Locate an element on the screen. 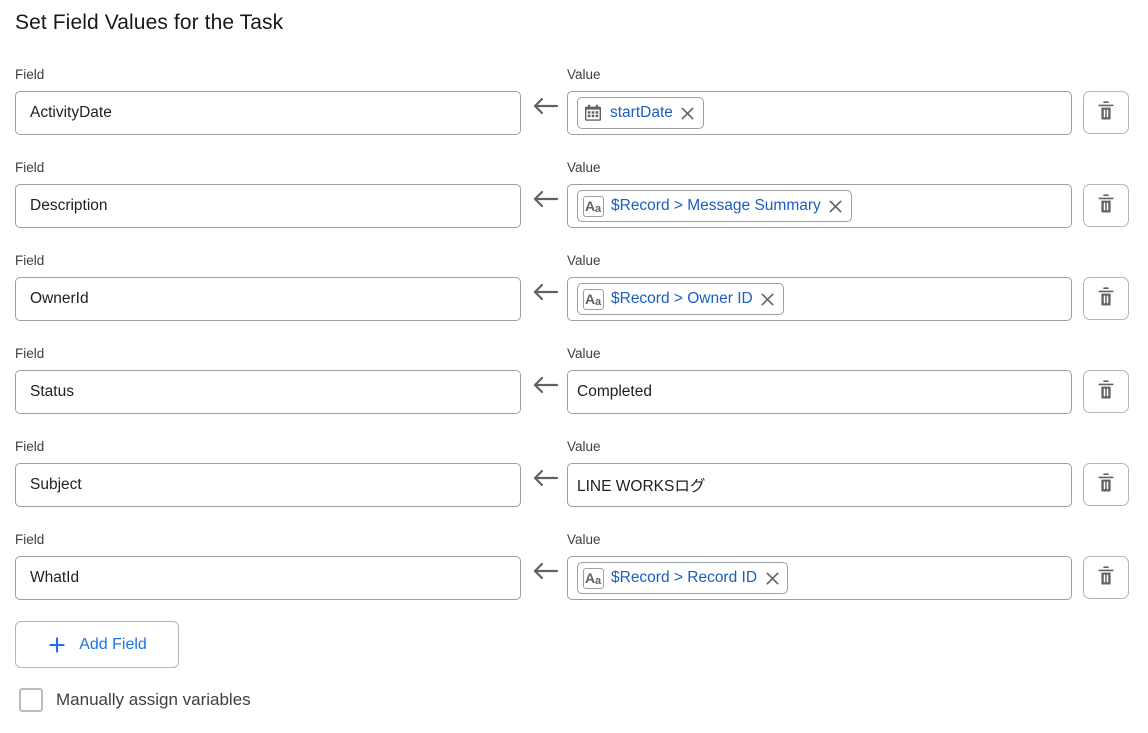 This screenshot has width=1148, height=733. field-value-row: Field Status Value Completed is located at coordinates (574, 384).